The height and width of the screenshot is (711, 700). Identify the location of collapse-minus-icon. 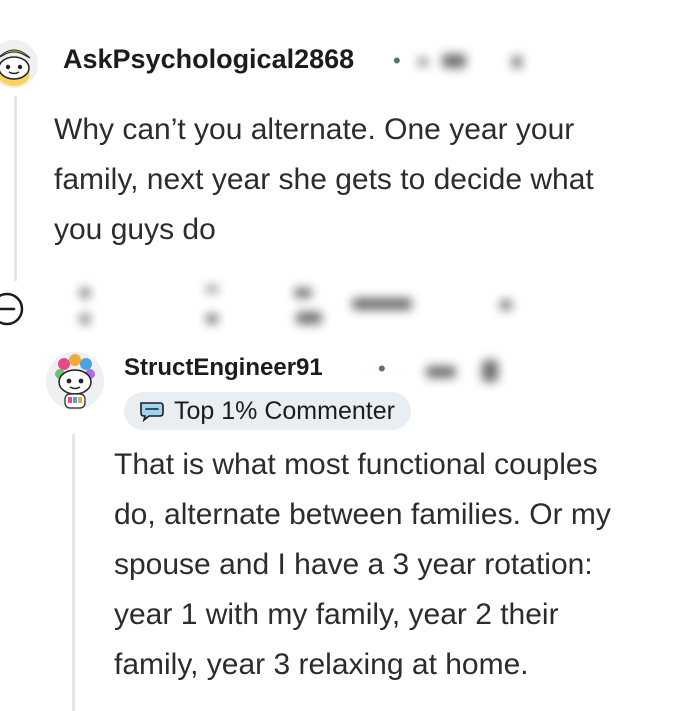
(12, 309).